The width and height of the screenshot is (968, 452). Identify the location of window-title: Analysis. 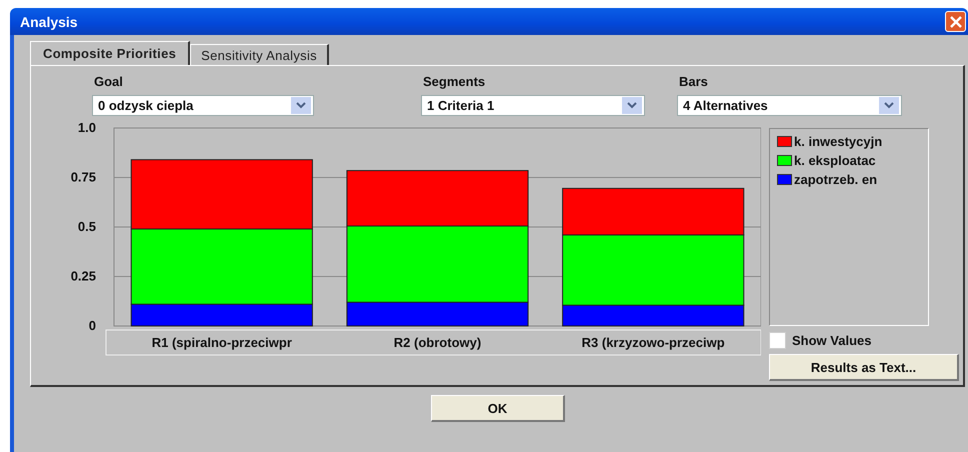
(49, 22).